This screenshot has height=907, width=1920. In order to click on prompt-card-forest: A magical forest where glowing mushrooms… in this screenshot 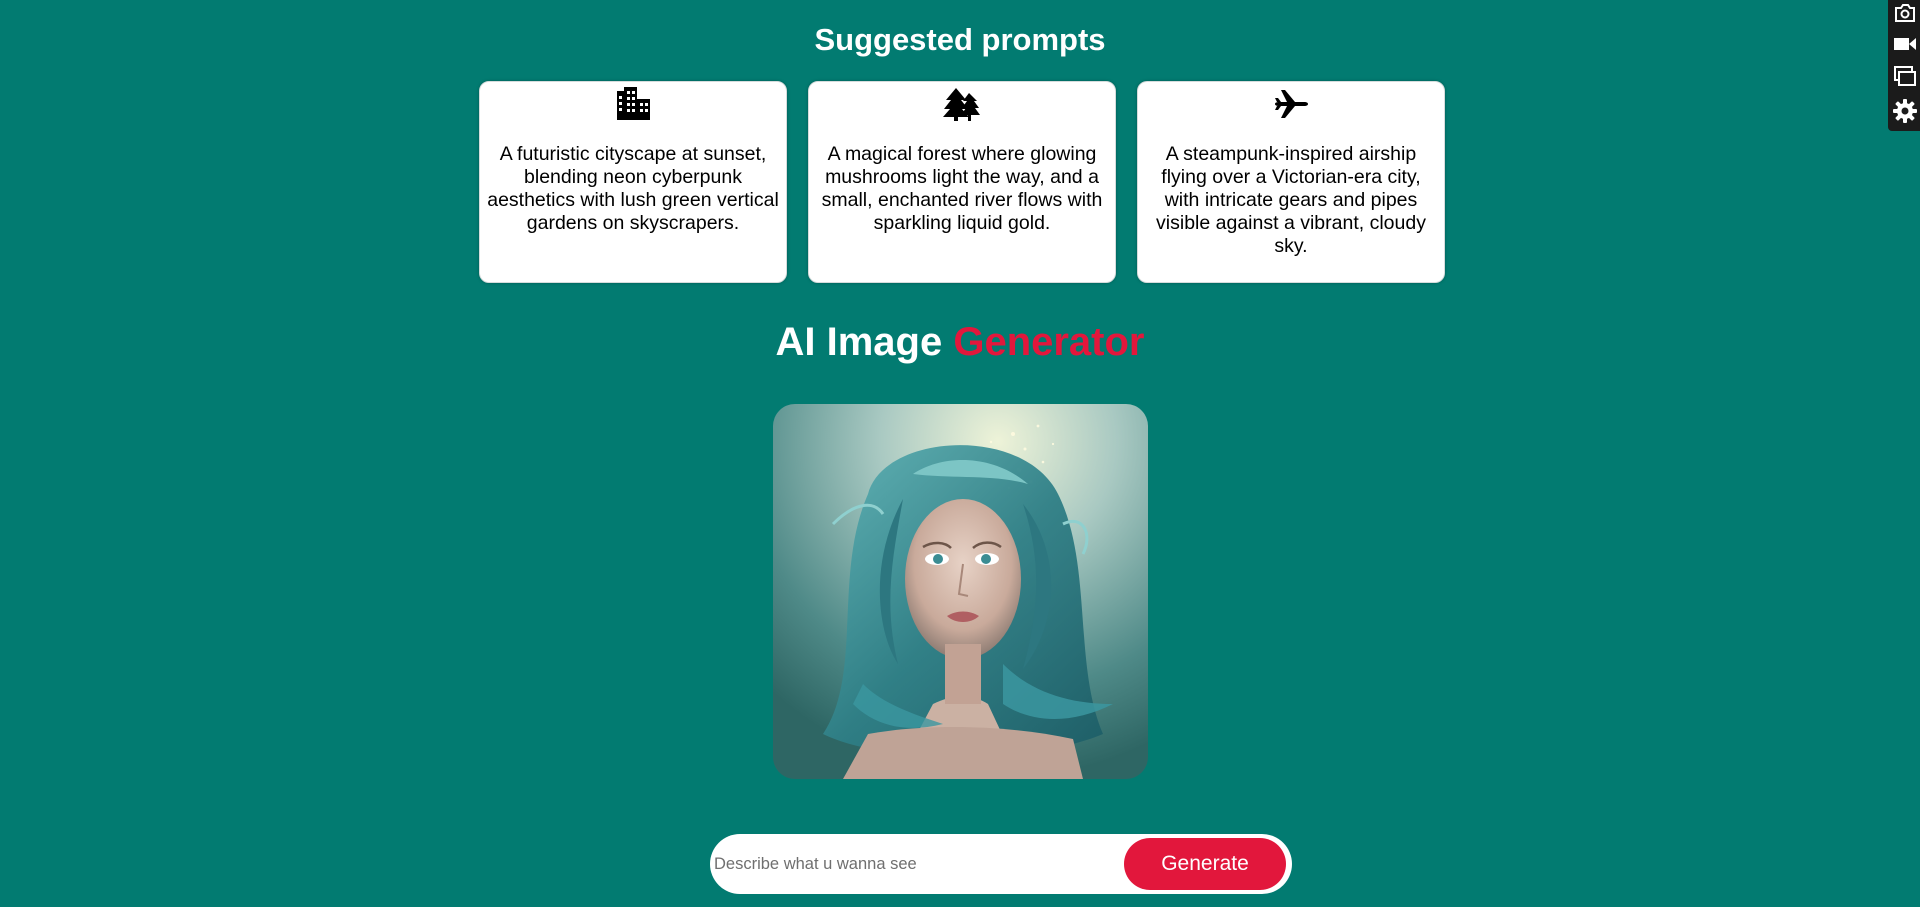, I will do `click(962, 182)`.